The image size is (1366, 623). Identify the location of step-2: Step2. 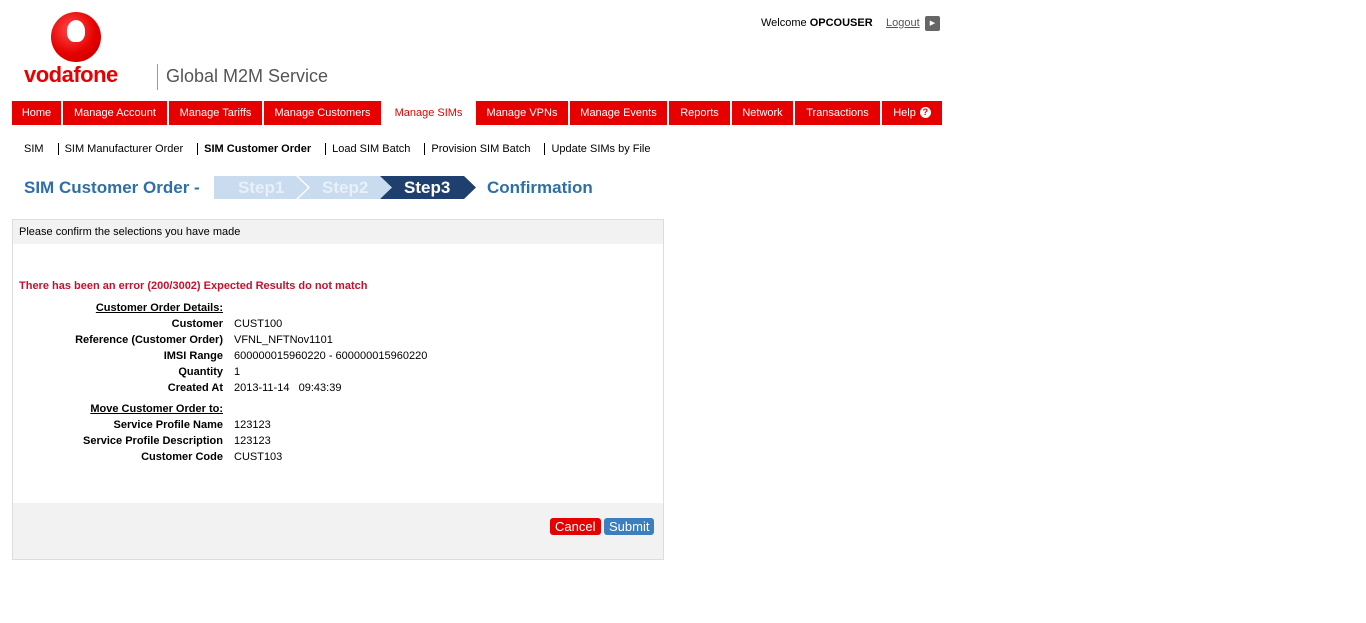
(345, 187).